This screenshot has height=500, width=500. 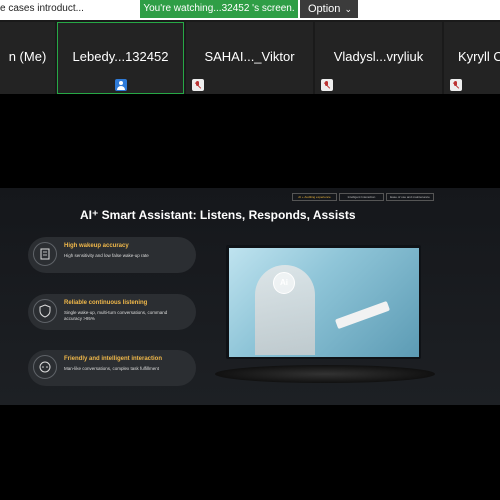 What do you see at coordinates (314, 197) in the screenshot?
I see `slide-tab: AI + Auditing experience` at bounding box center [314, 197].